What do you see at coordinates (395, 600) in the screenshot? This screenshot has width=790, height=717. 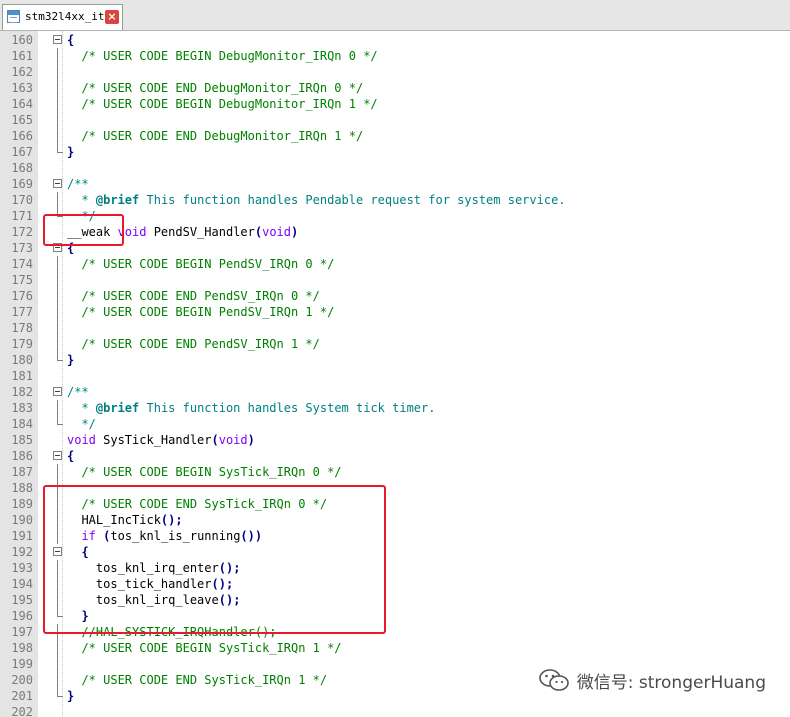 I see `code-line: 195 tos_knl_irq_leave();` at bounding box center [395, 600].